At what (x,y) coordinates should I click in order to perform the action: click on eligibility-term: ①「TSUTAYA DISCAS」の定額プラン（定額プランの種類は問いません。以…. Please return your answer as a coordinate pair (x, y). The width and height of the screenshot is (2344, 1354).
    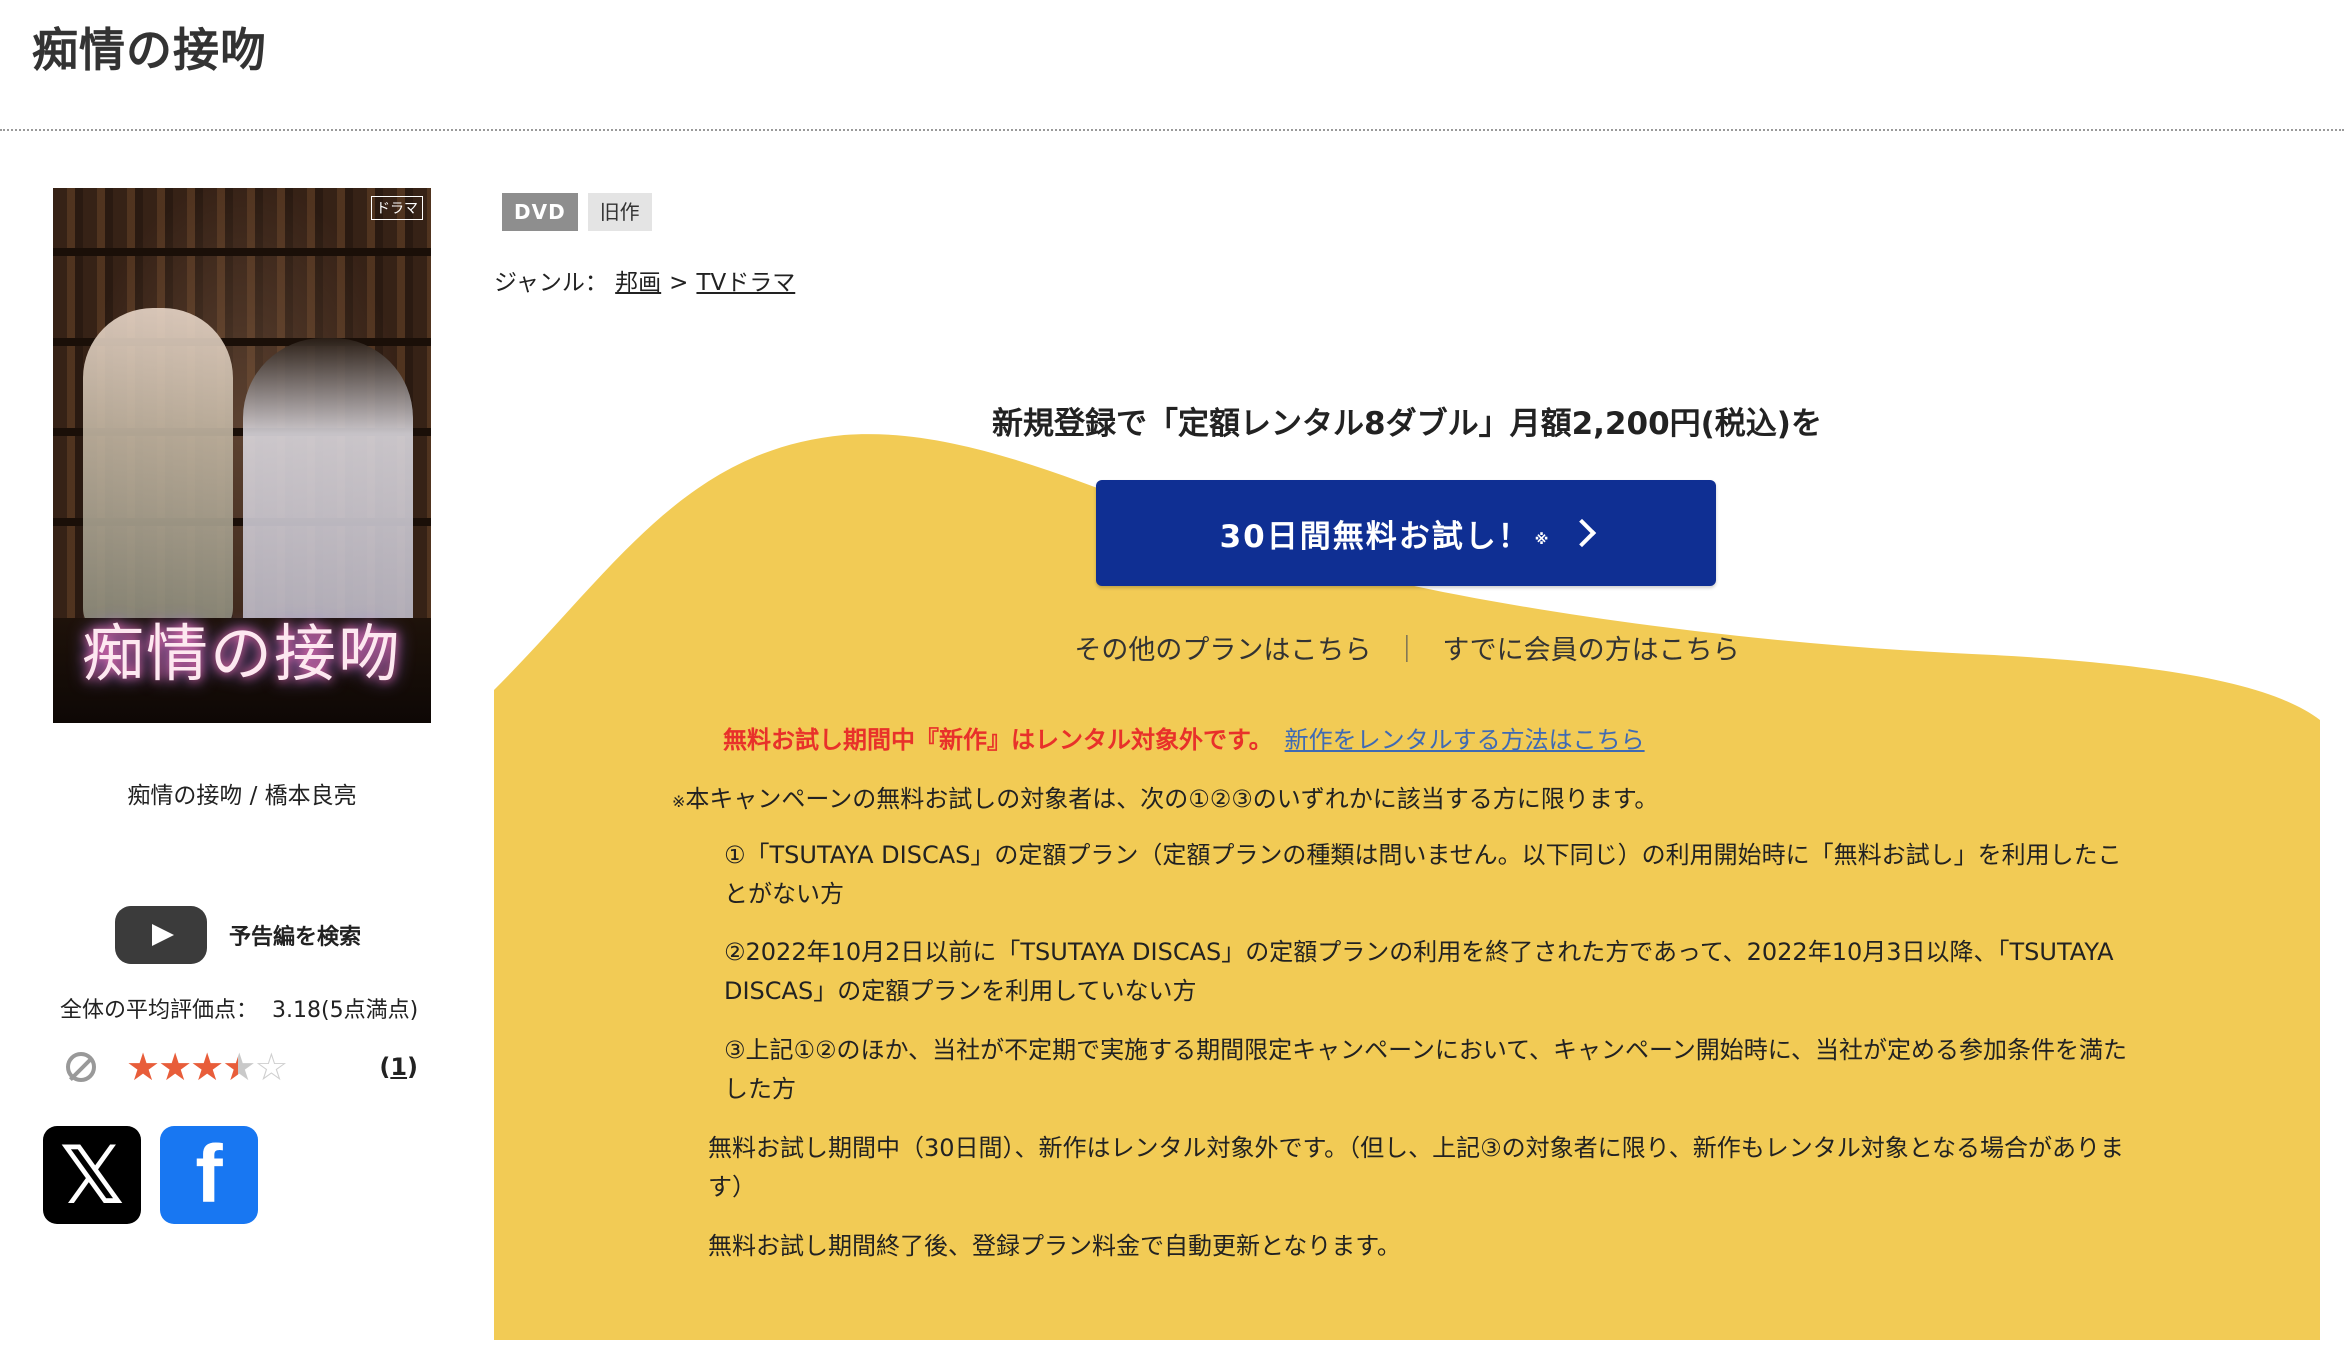
    Looking at the image, I should click on (1423, 874).